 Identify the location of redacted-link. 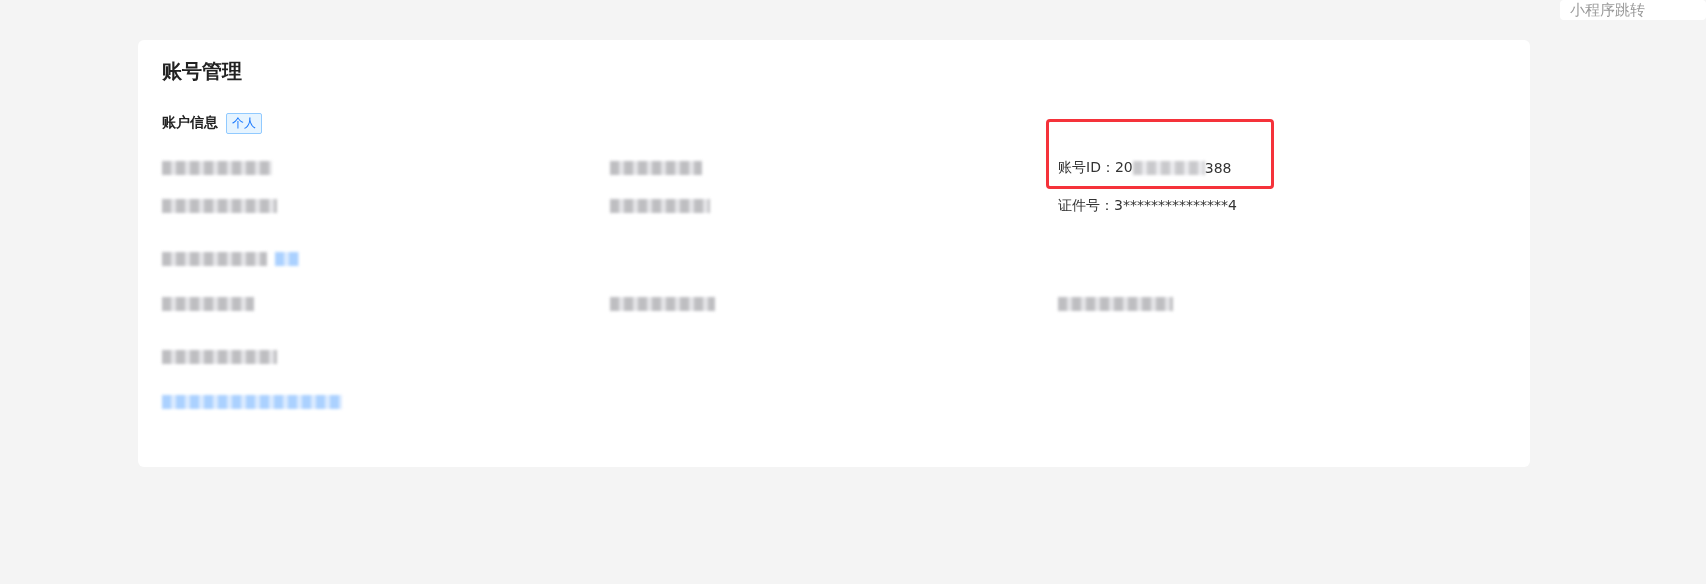
(287, 259).